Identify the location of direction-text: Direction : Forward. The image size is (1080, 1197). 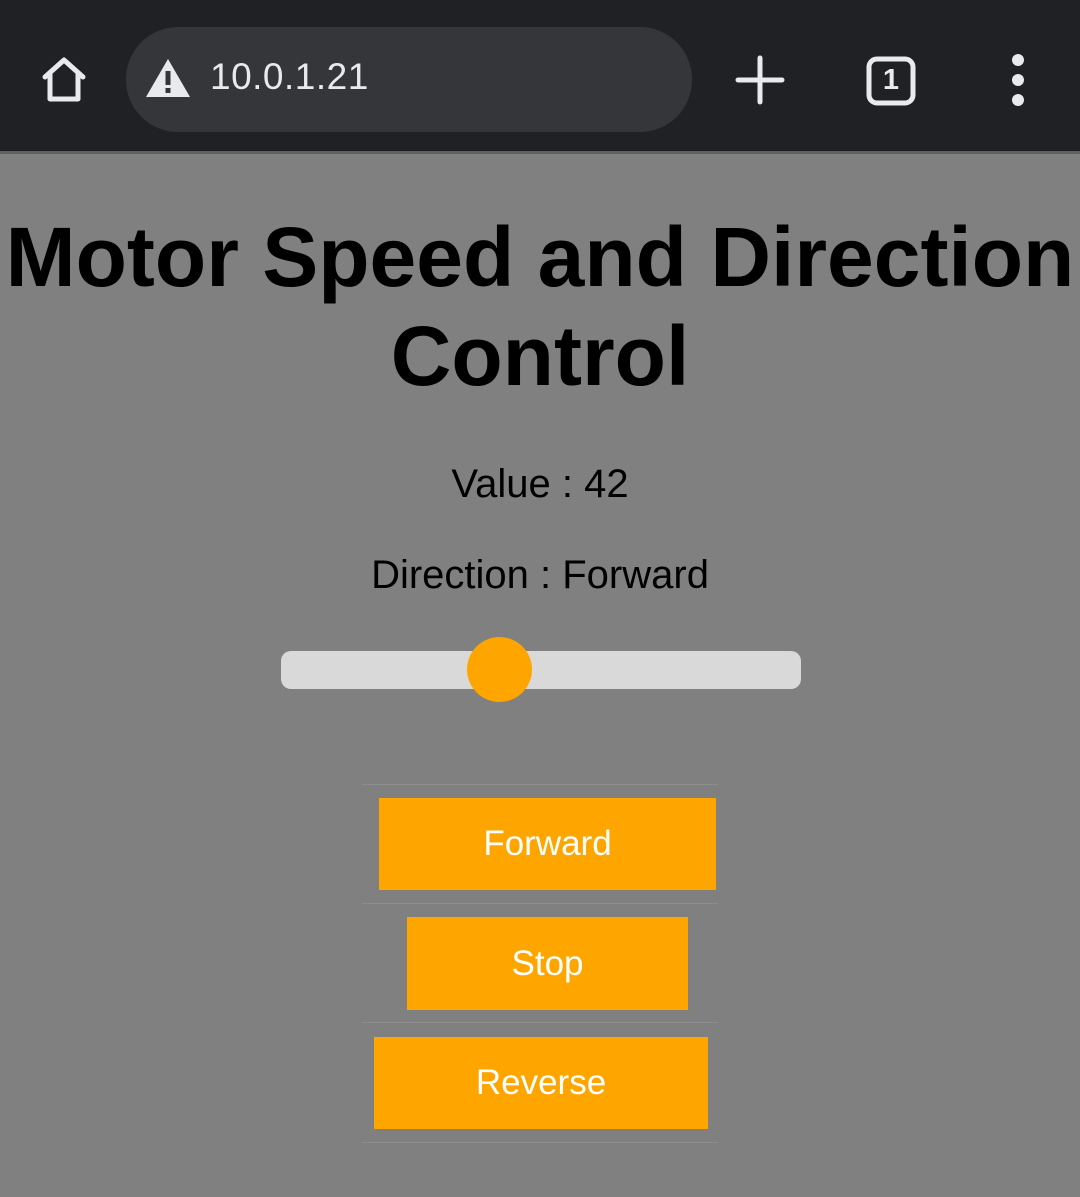
(540, 575).